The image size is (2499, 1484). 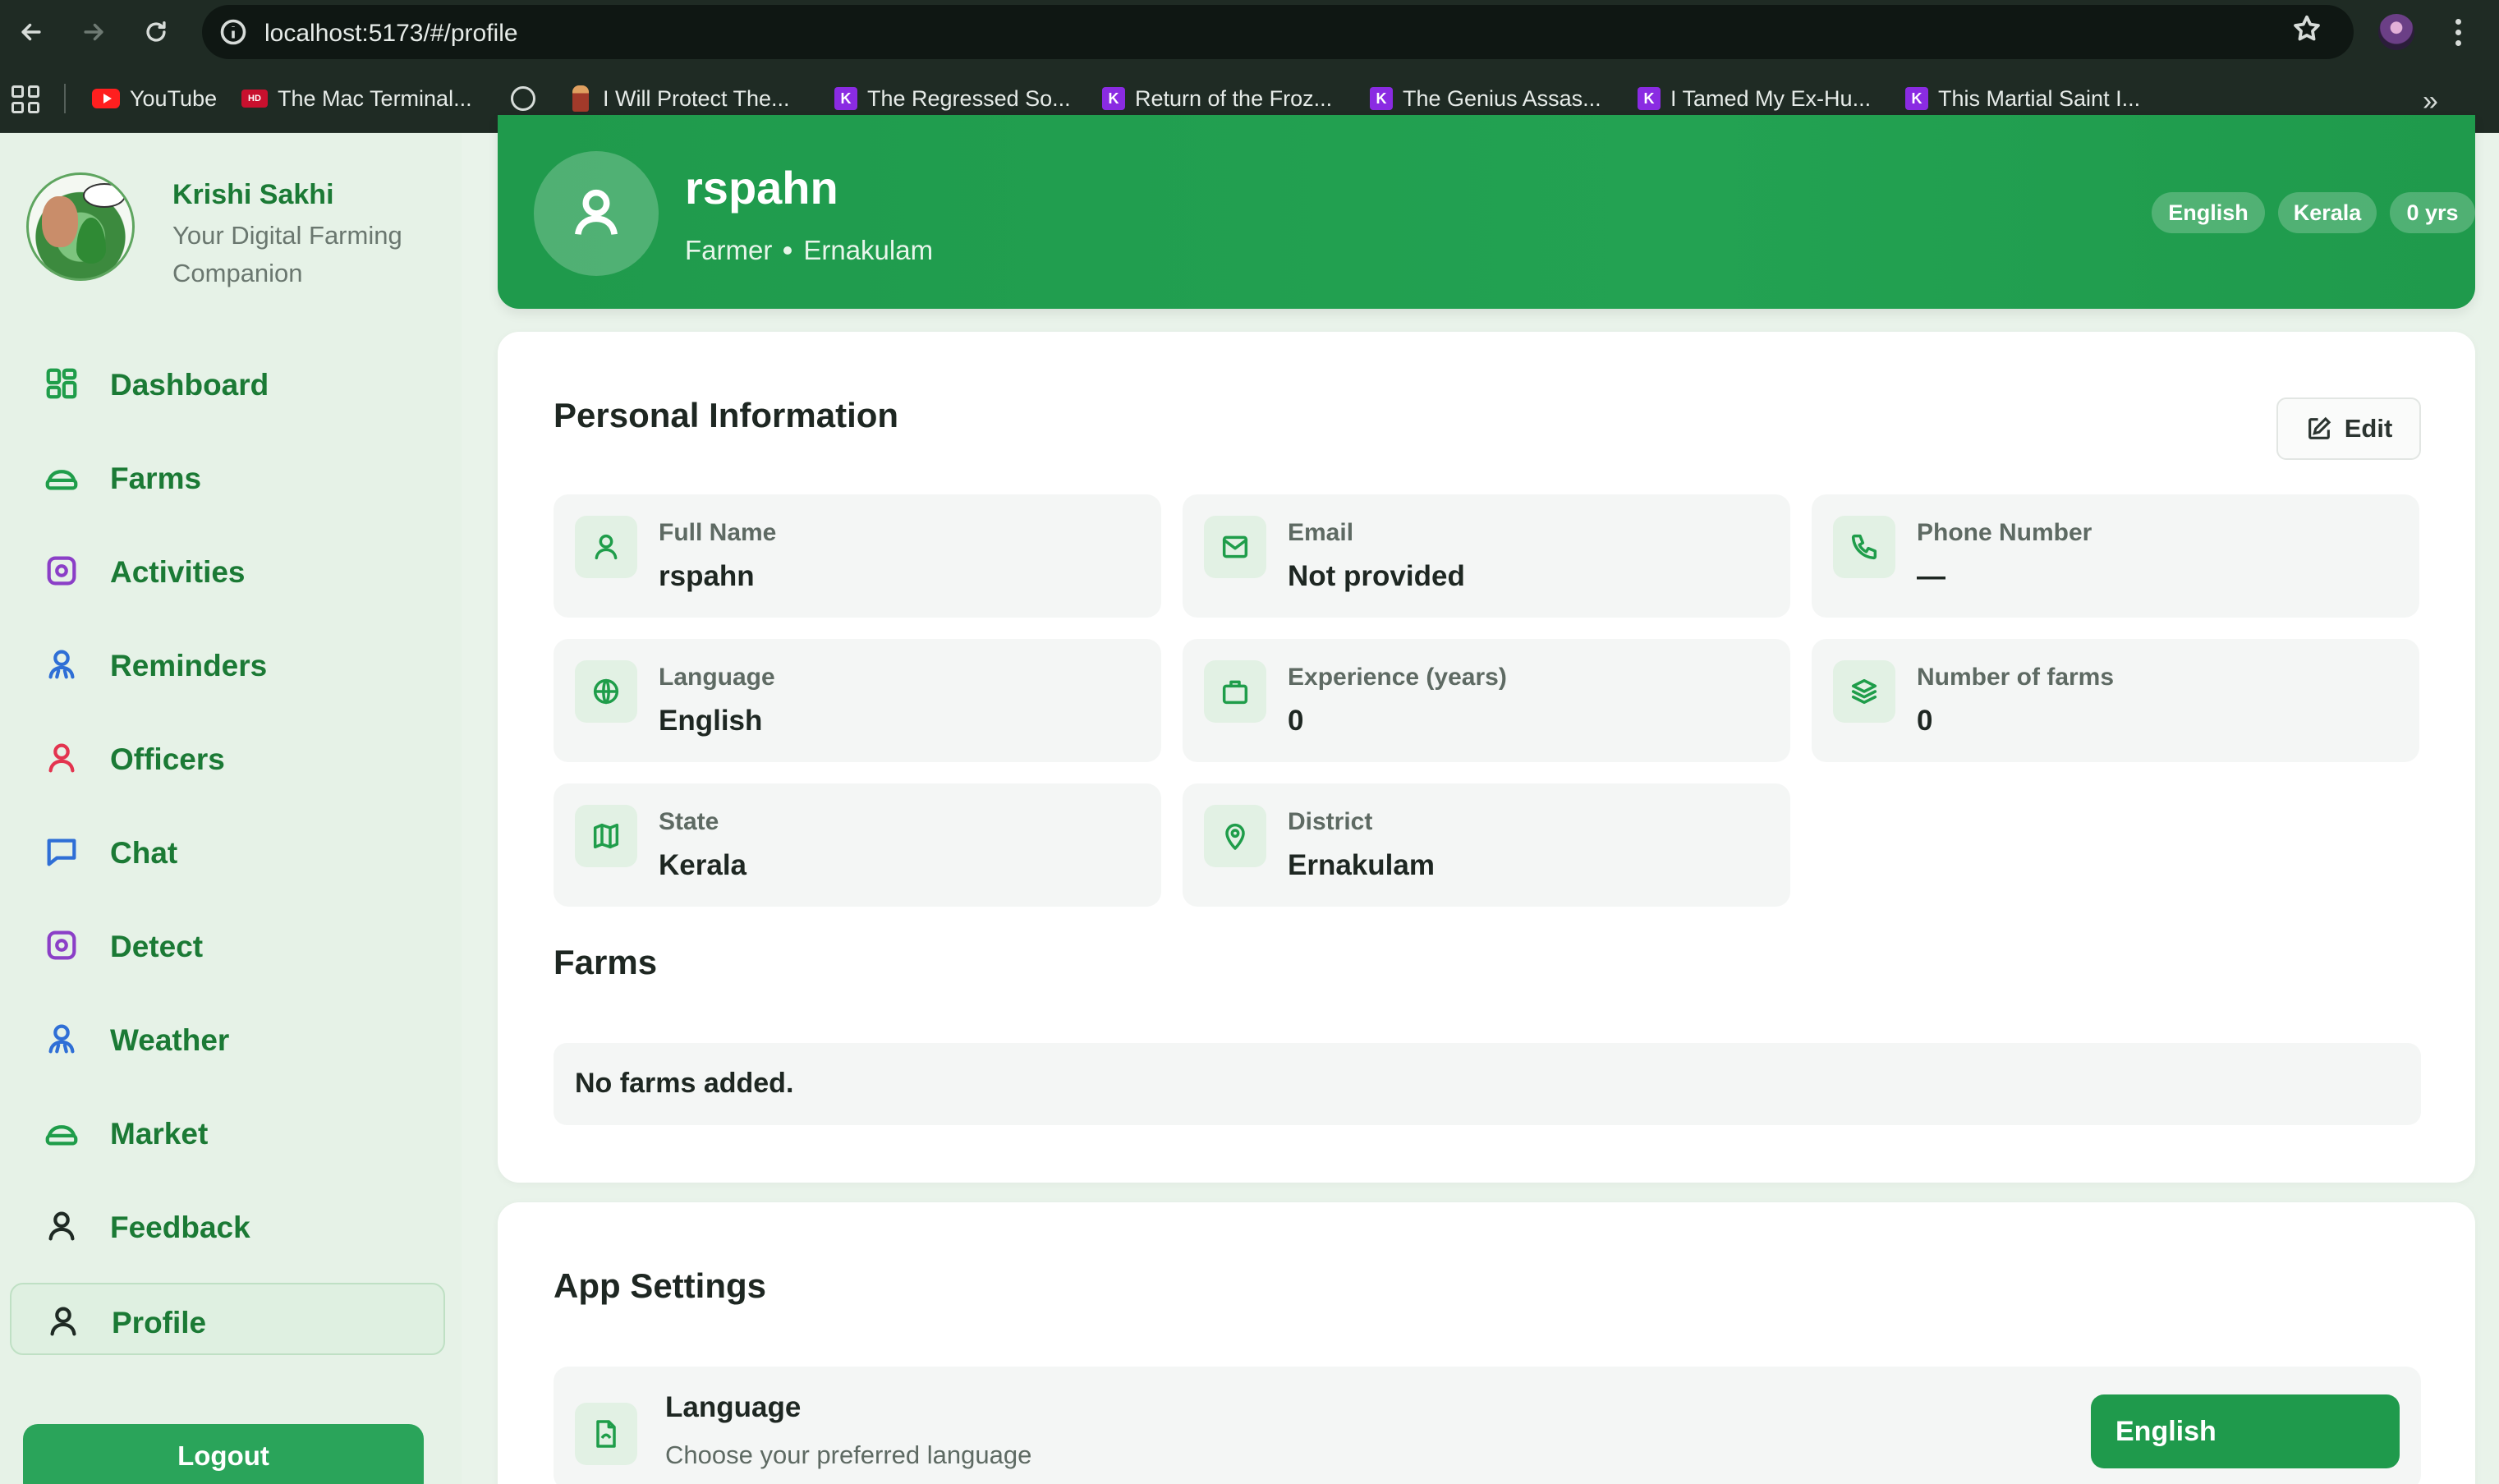 I want to click on bookmark-star-icon, so click(x=2307, y=30).